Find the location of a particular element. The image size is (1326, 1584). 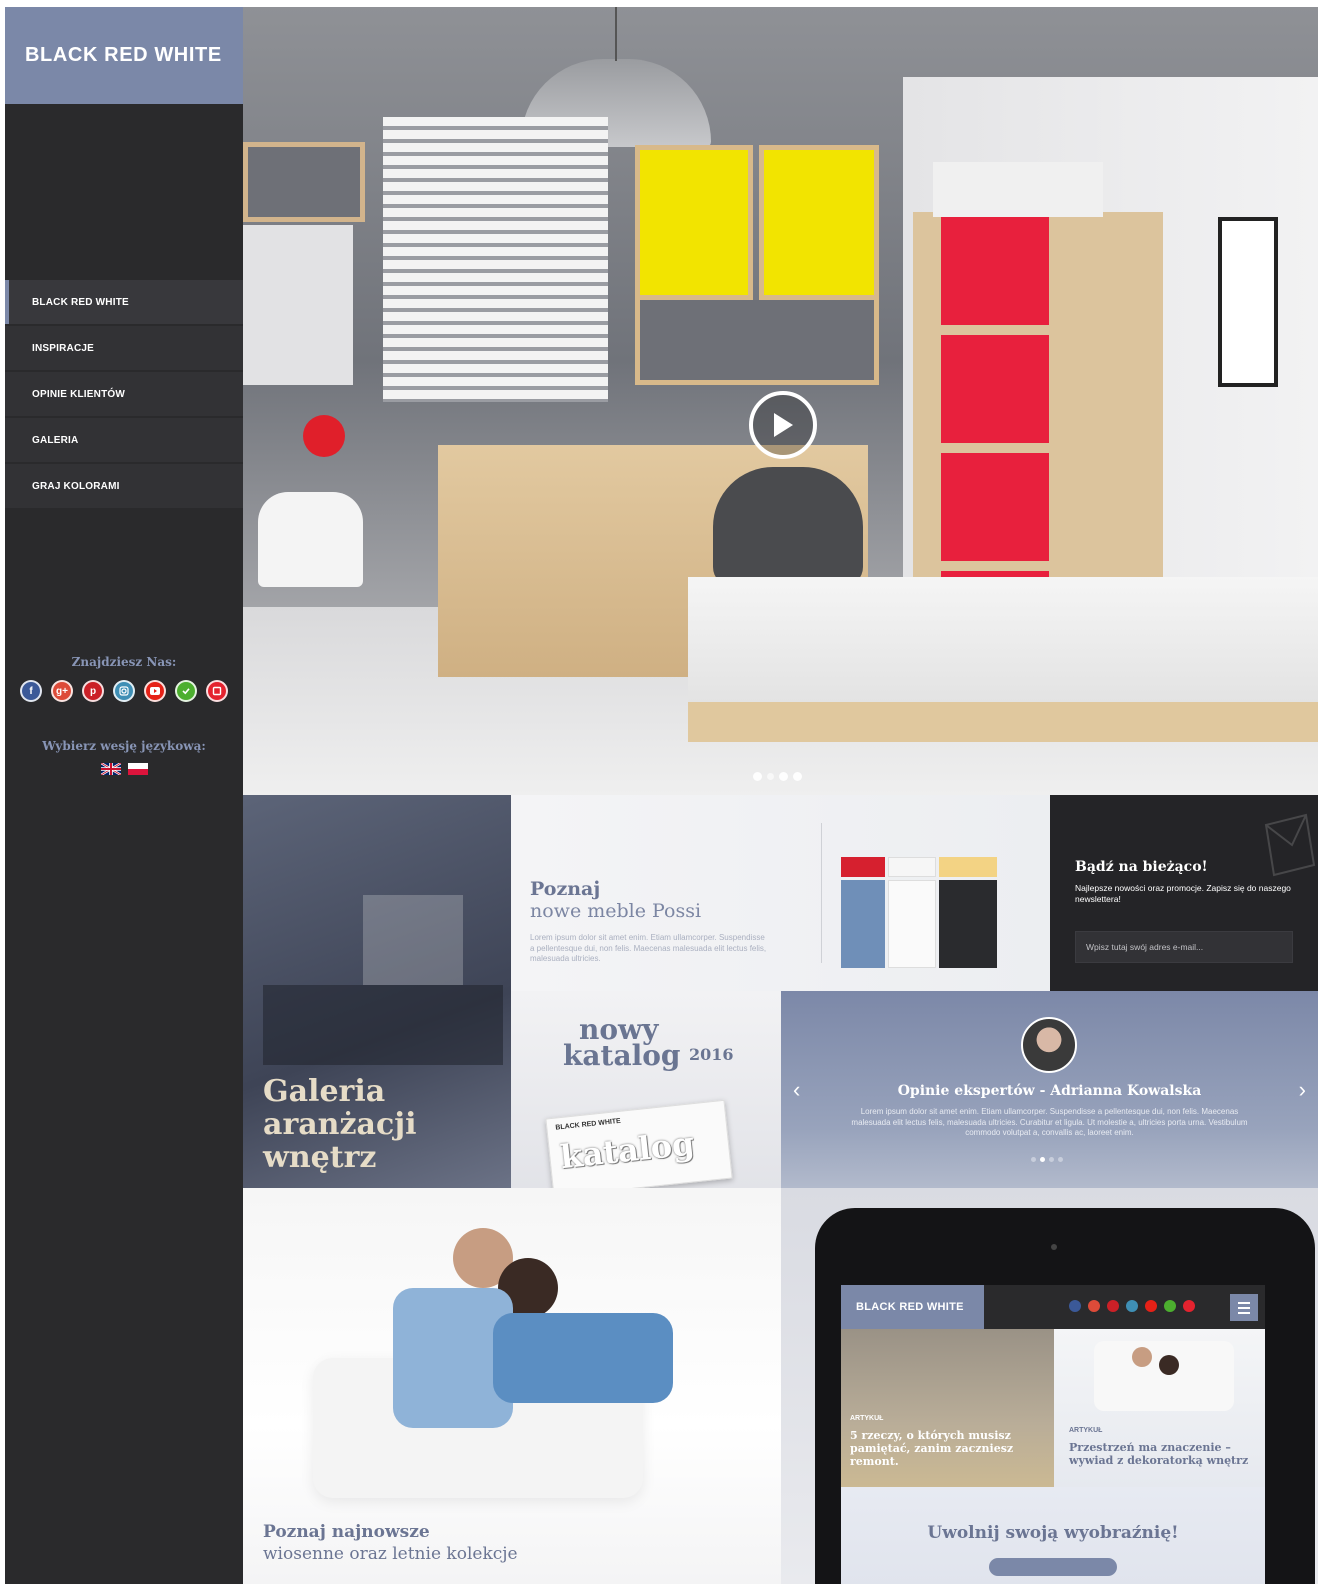

nav-item-galeria: GALERIA is located at coordinates (124, 440).